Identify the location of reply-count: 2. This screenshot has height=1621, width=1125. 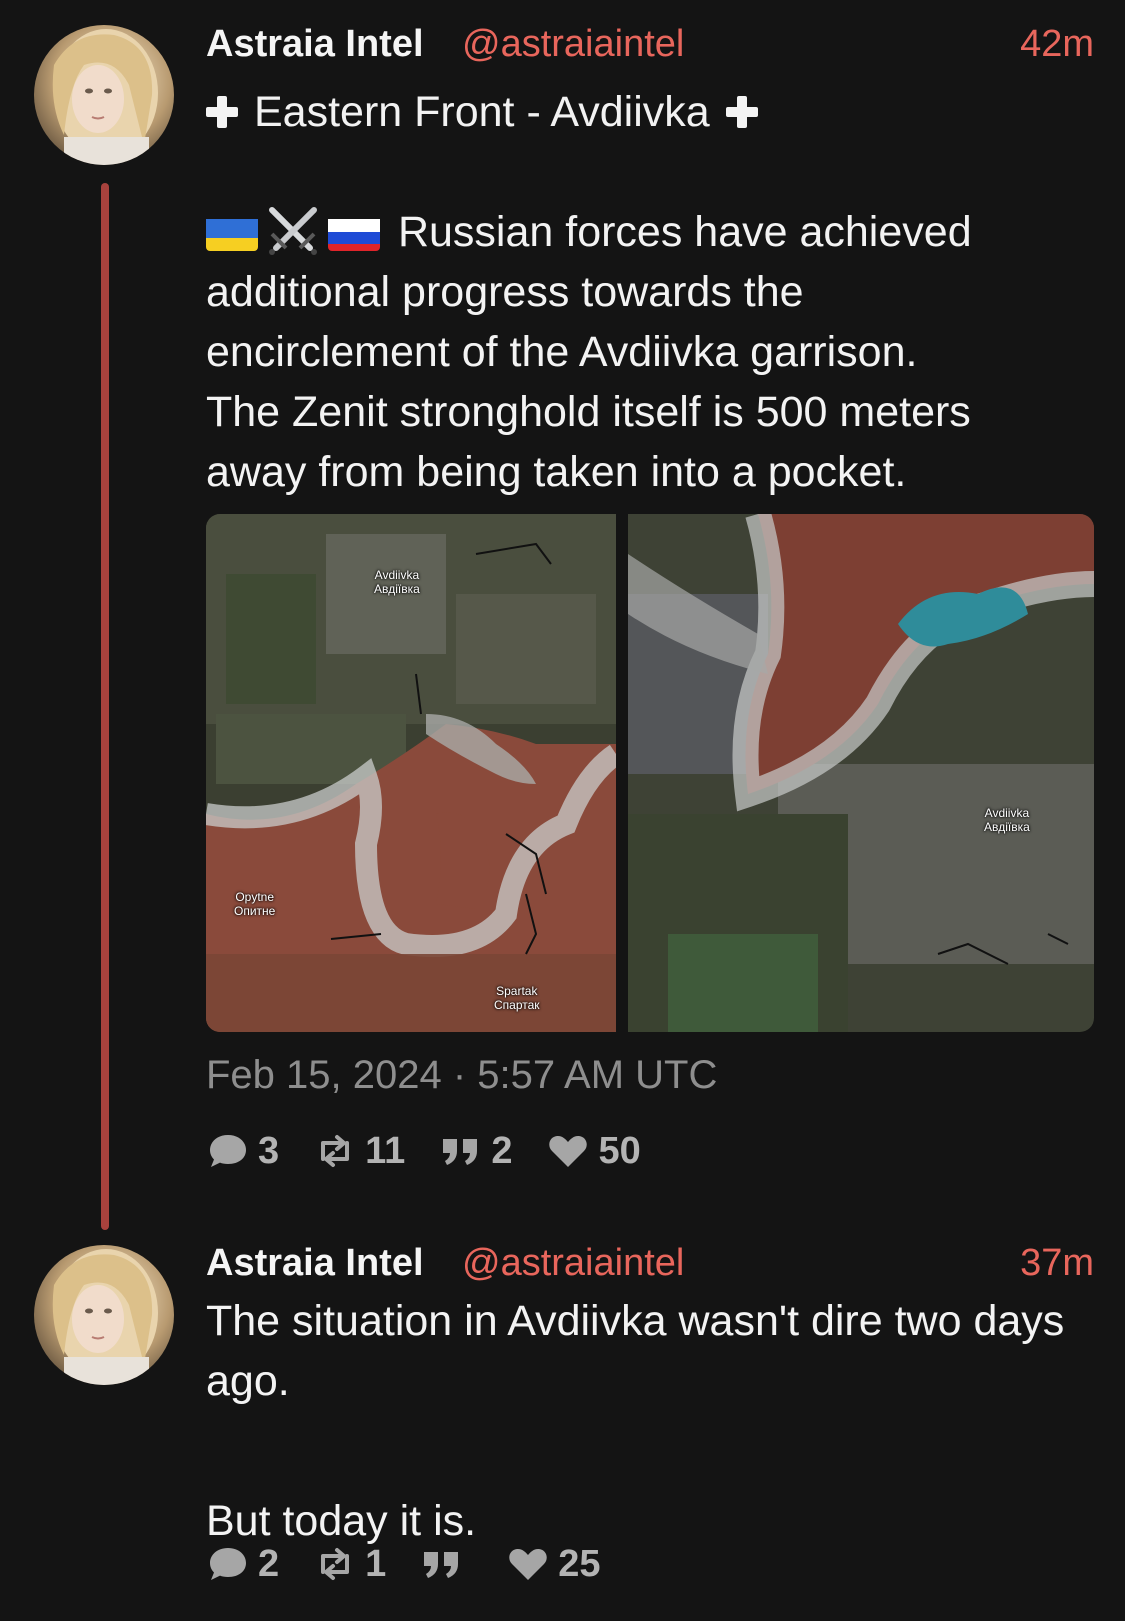
(269, 1563).